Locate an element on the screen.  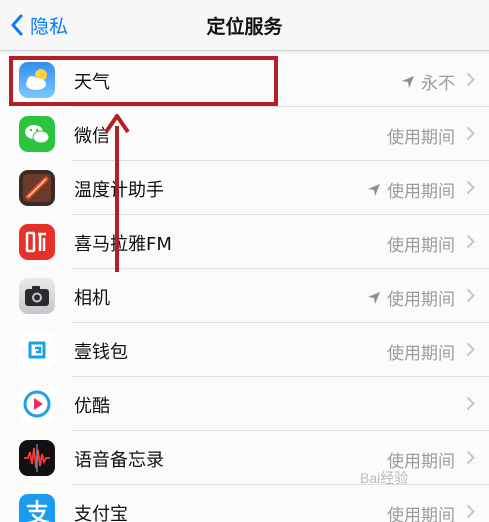
app-name: 支付宝 is located at coordinates (101, 513).